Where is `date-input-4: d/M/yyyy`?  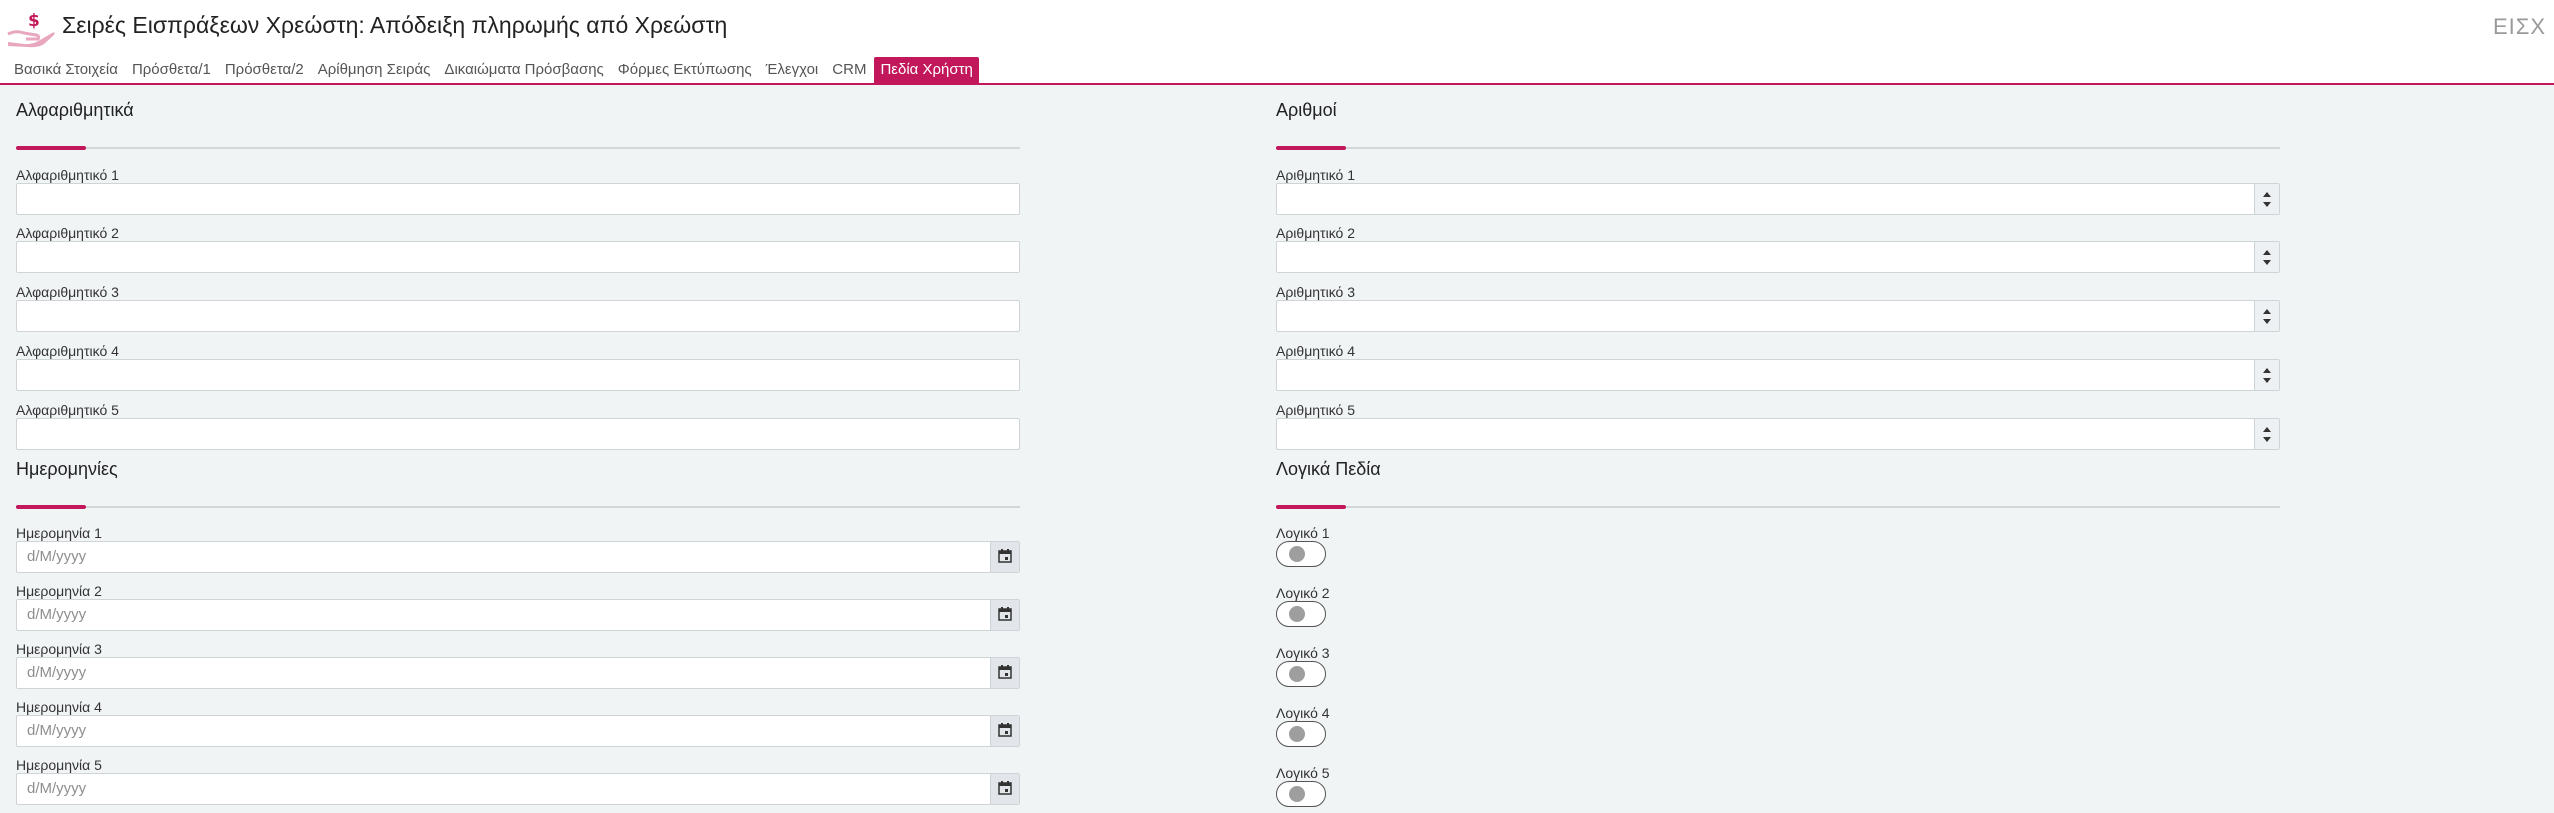 date-input-4: d/M/yyyy is located at coordinates (518, 731).